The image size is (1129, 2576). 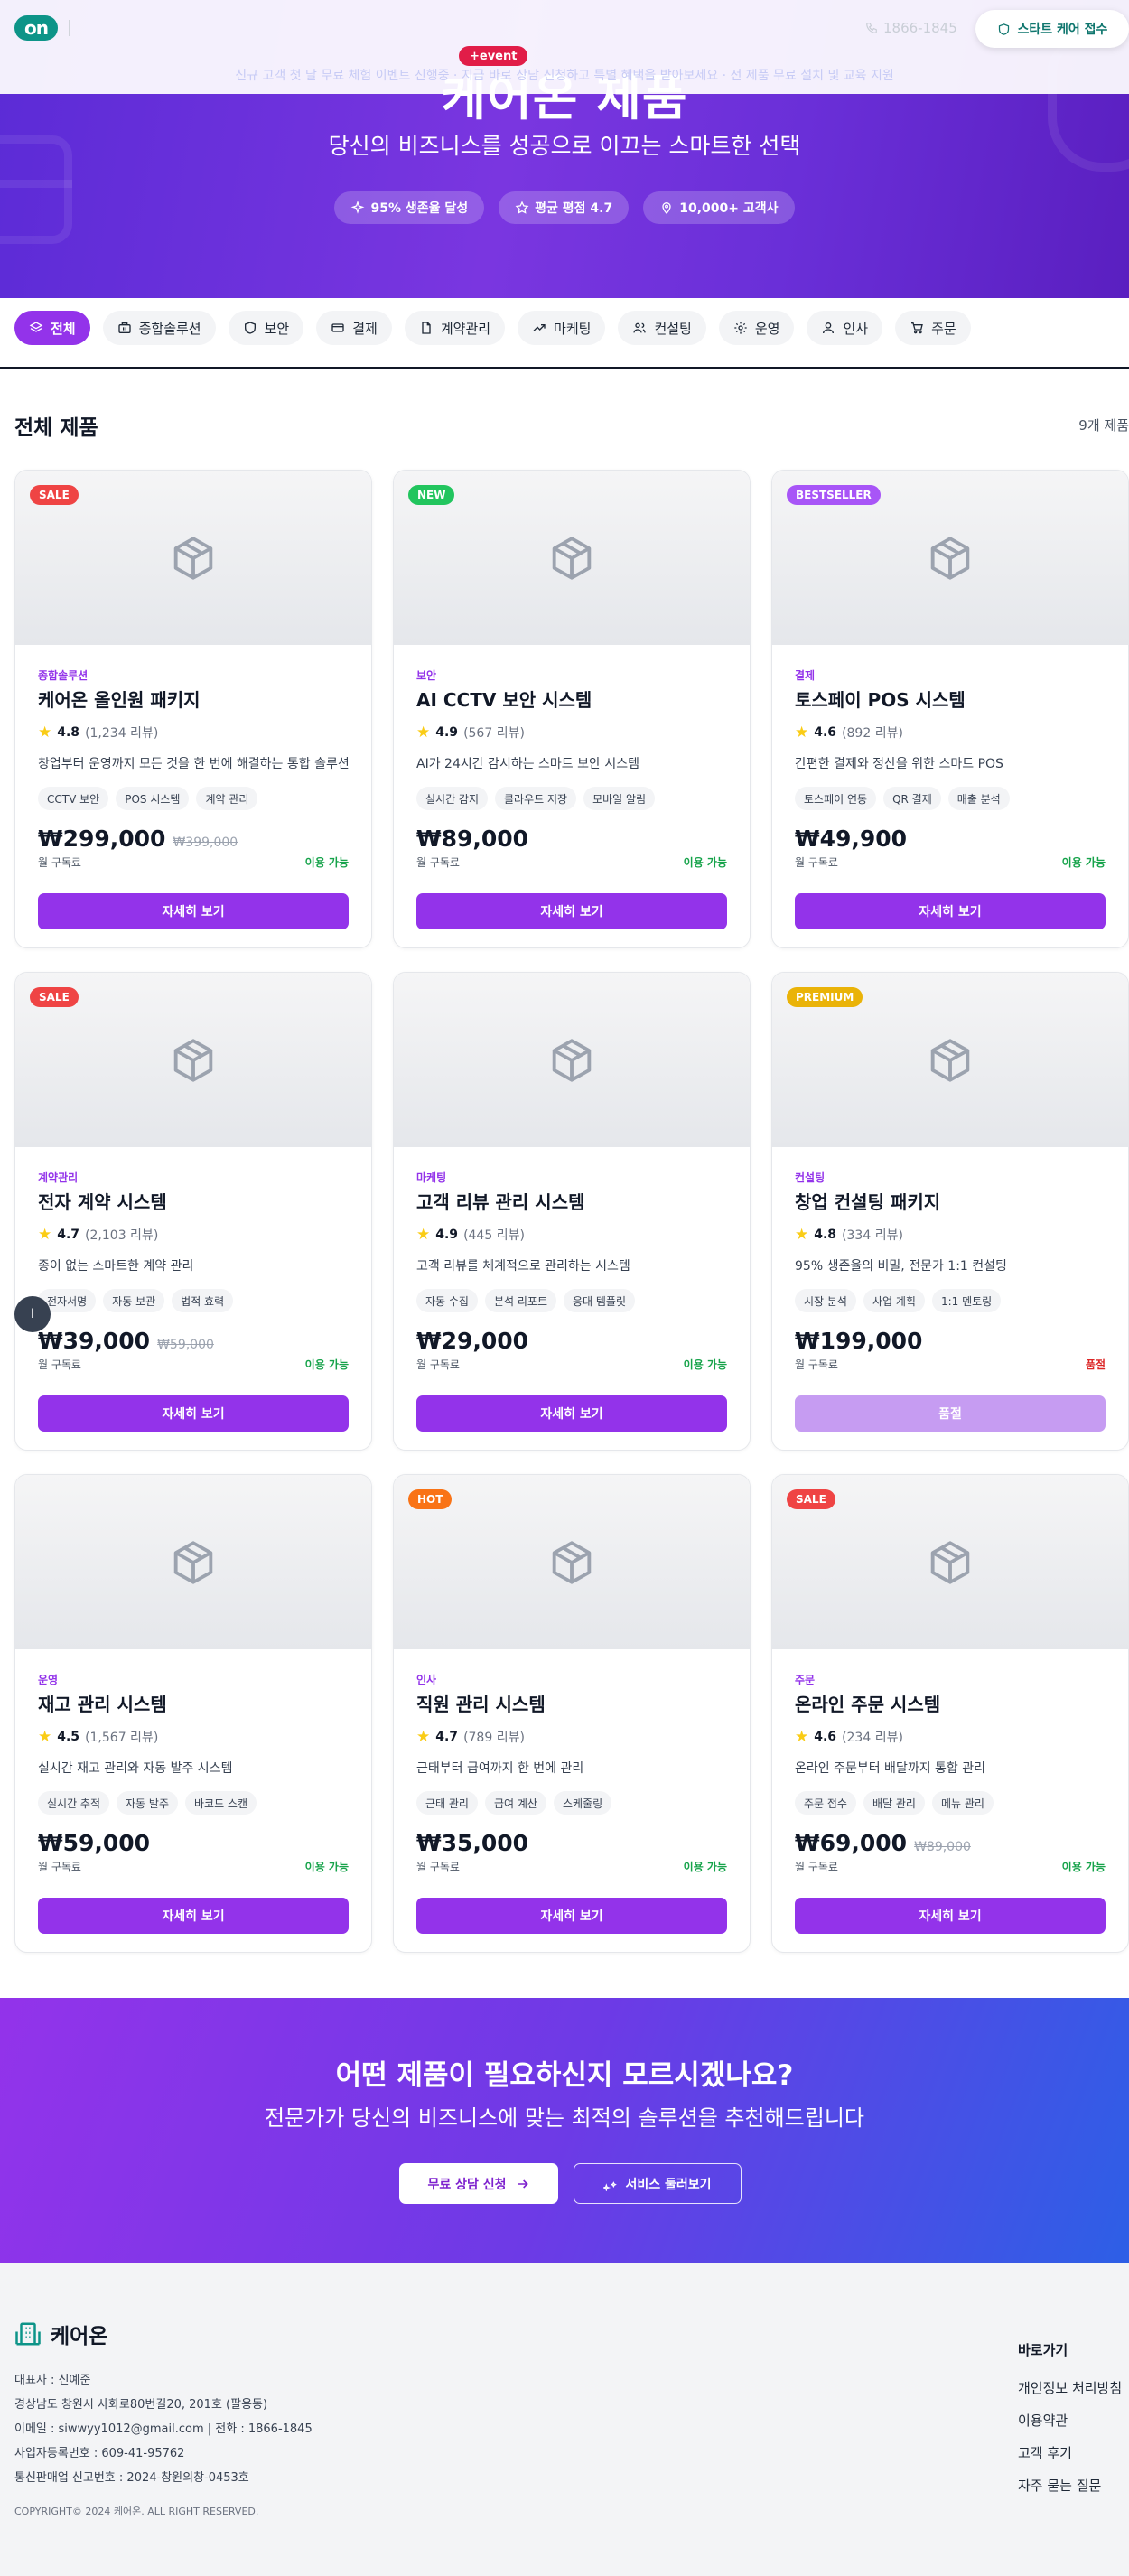 I want to click on category-solution: 종합솔루션, so click(x=159, y=328).